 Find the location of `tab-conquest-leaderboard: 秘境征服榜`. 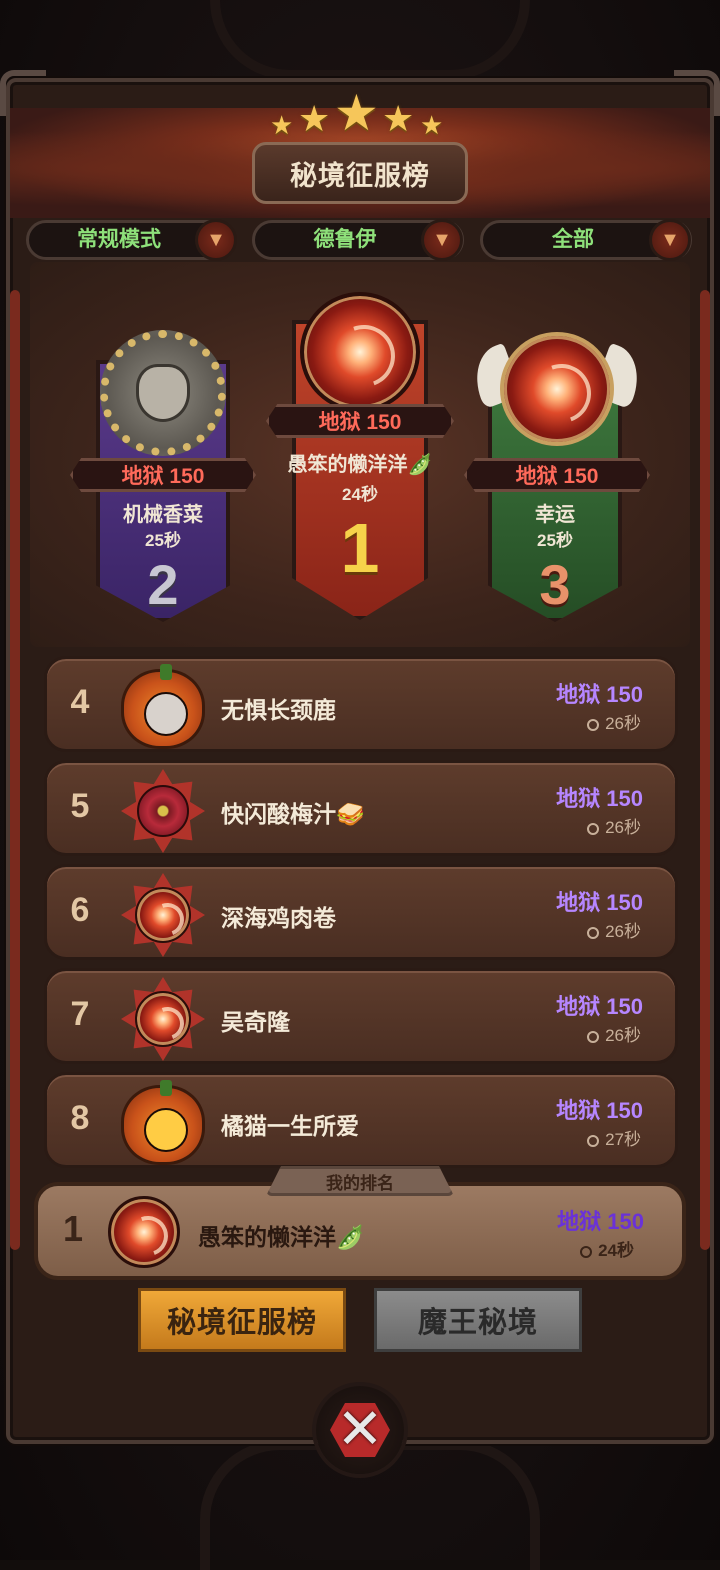

tab-conquest-leaderboard: 秘境征服榜 is located at coordinates (242, 1320).